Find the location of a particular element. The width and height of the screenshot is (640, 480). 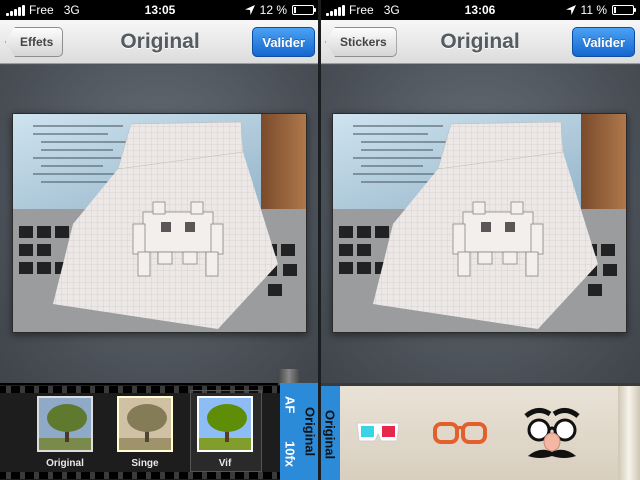

nav-bar: Stickers Original Valider is located at coordinates (480, 42).